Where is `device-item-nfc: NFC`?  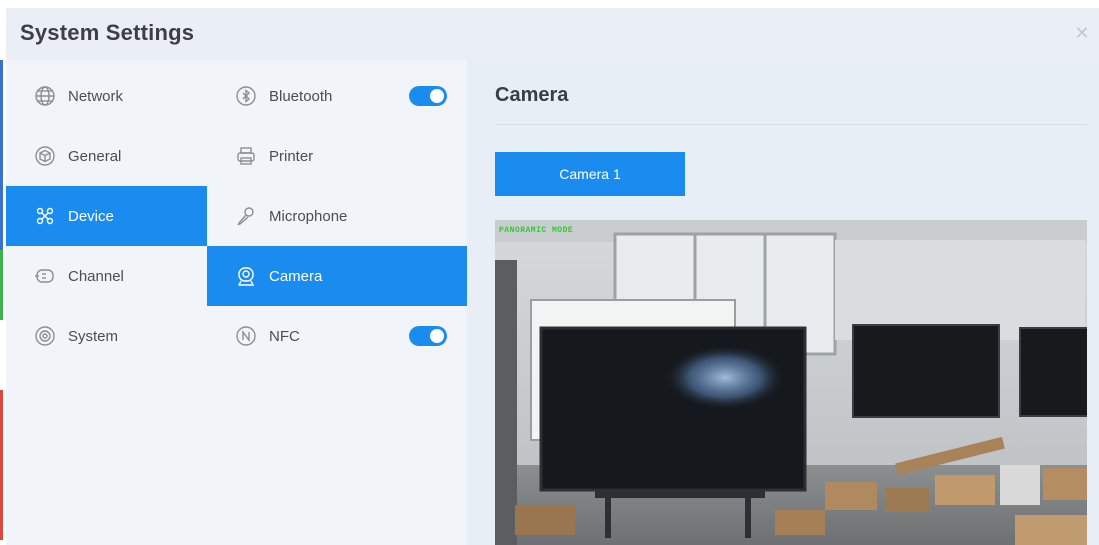
device-item-nfc: NFC is located at coordinates (337, 336).